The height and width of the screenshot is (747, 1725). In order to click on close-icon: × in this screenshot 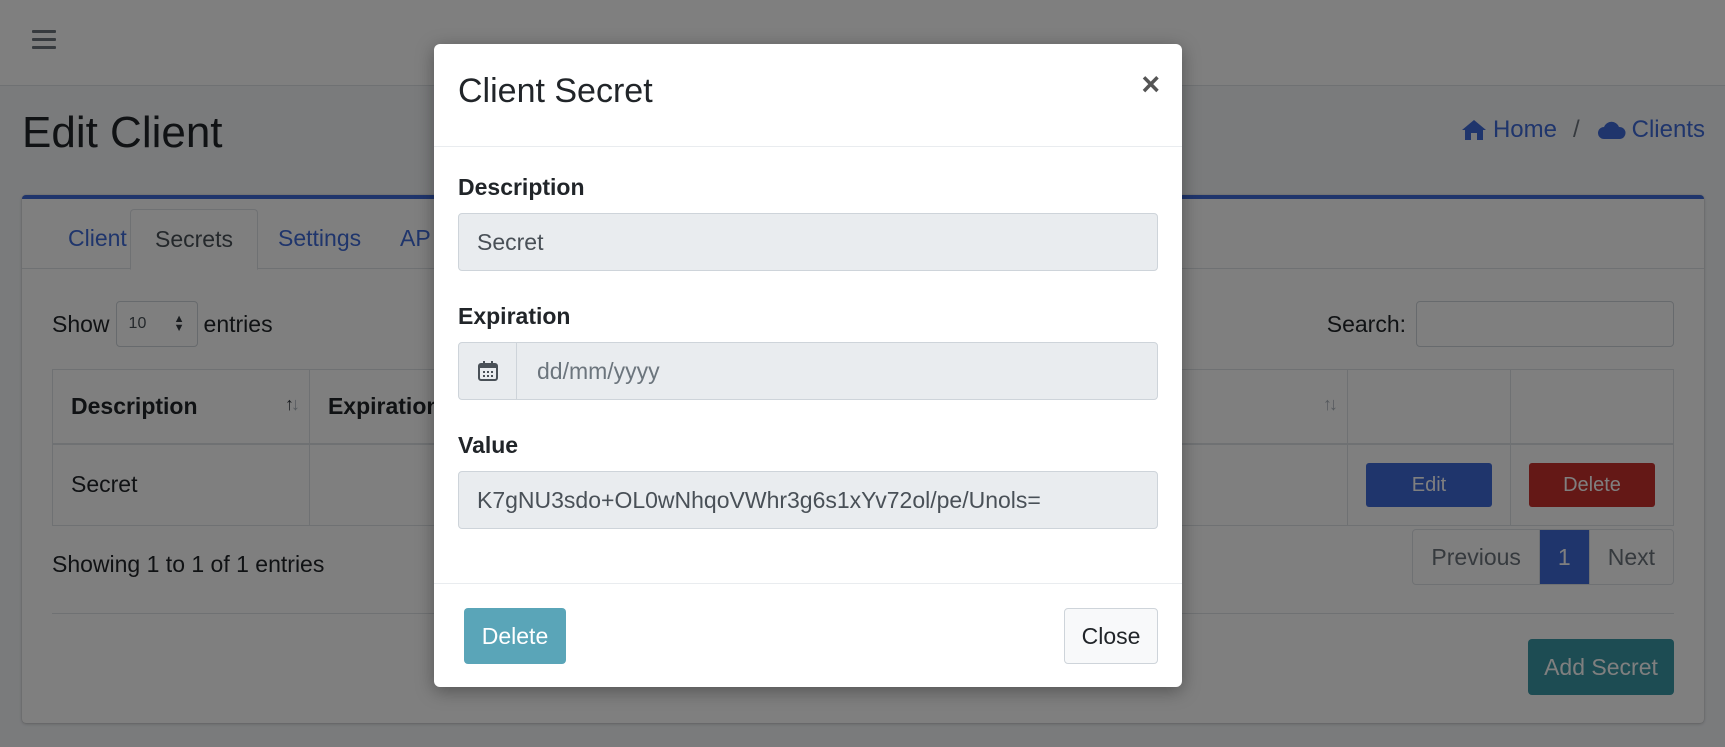, I will do `click(1150, 84)`.